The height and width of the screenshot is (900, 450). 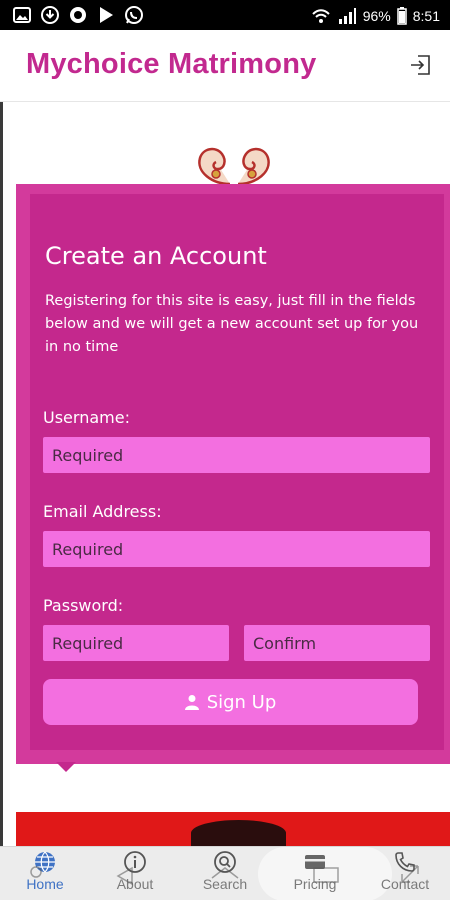 What do you see at coordinates (405, 862) in the screenshot?
I see `phone-icon` at bounding box center [405, 862].